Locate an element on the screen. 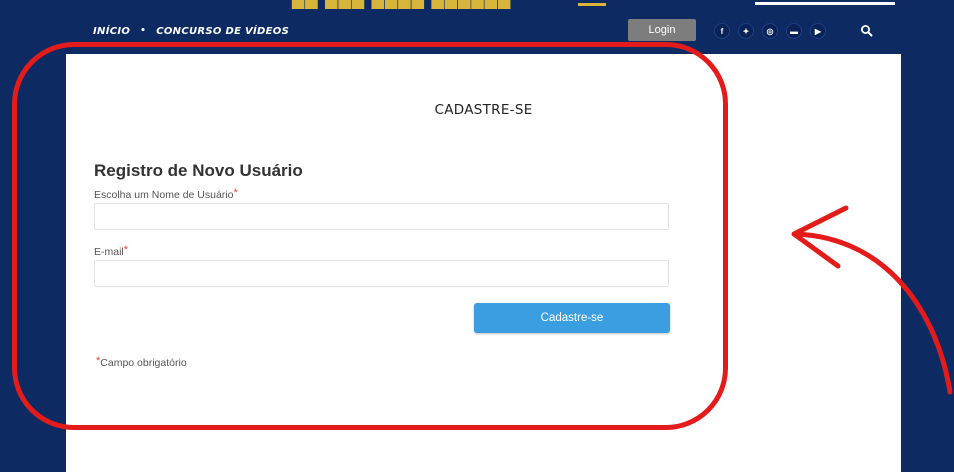 This screenshot has height=472, width=954. social-links: f ✦ ◎ ▬ ▶ is located at coordinates (770, 31).